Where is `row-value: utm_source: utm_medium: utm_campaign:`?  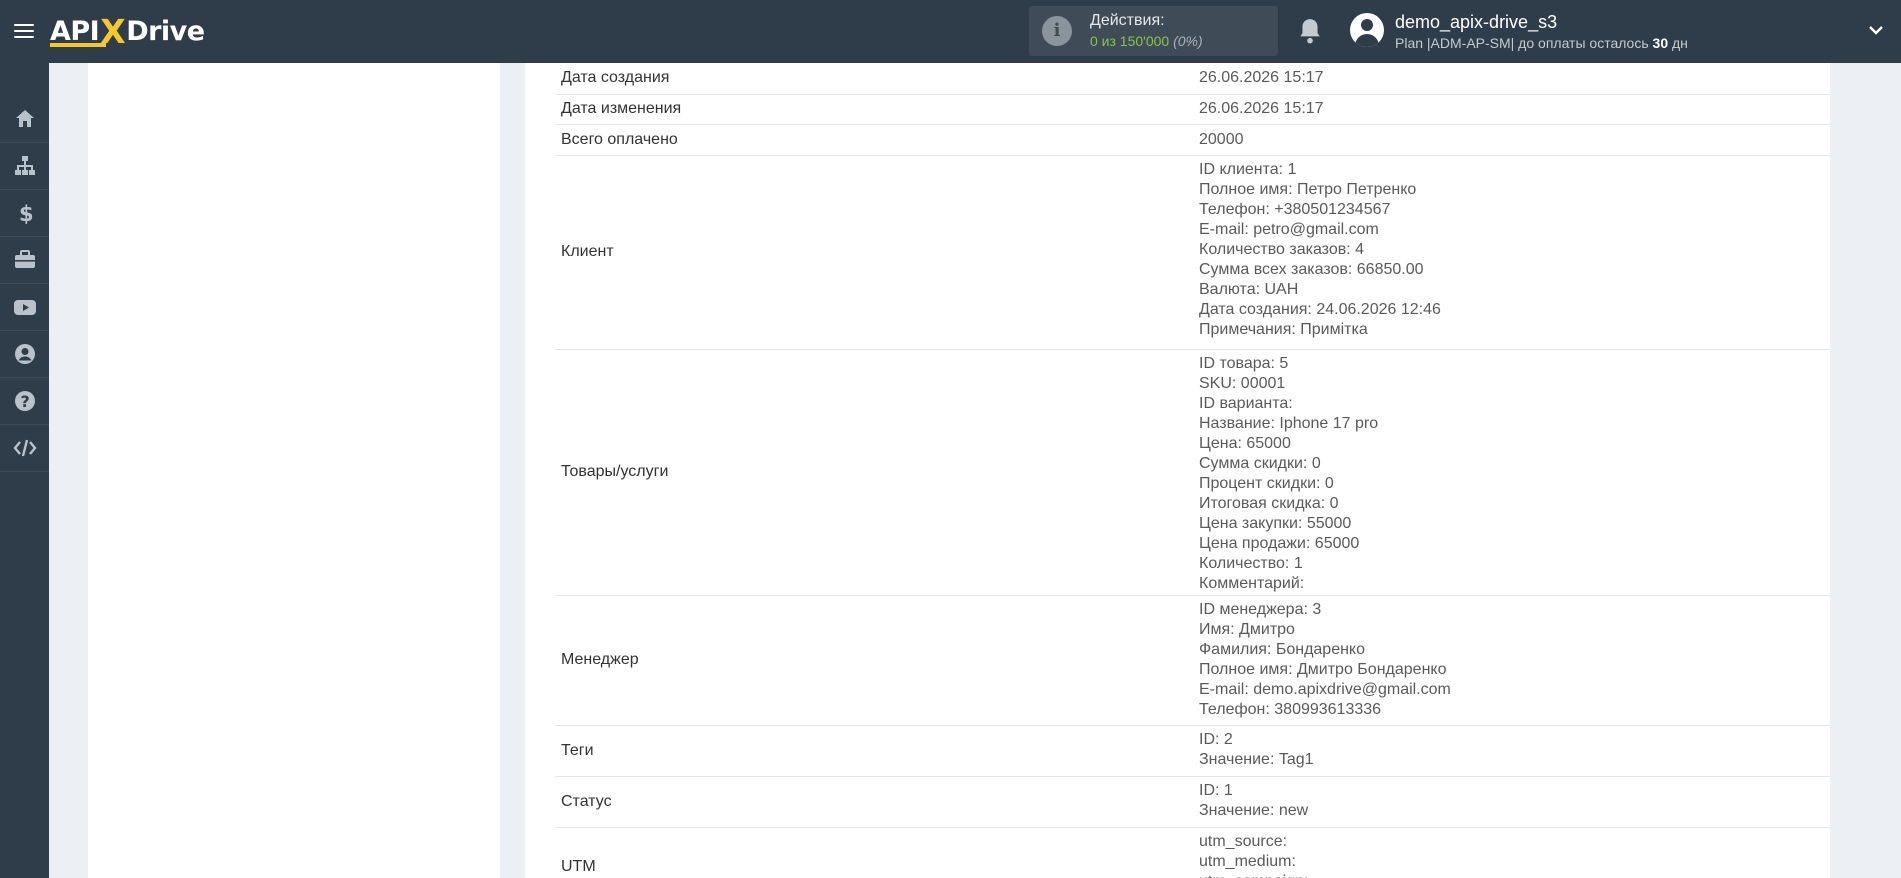
row-value: utm_source: utm_medium: utm_campaign: is located at coordinates (1511, 852).